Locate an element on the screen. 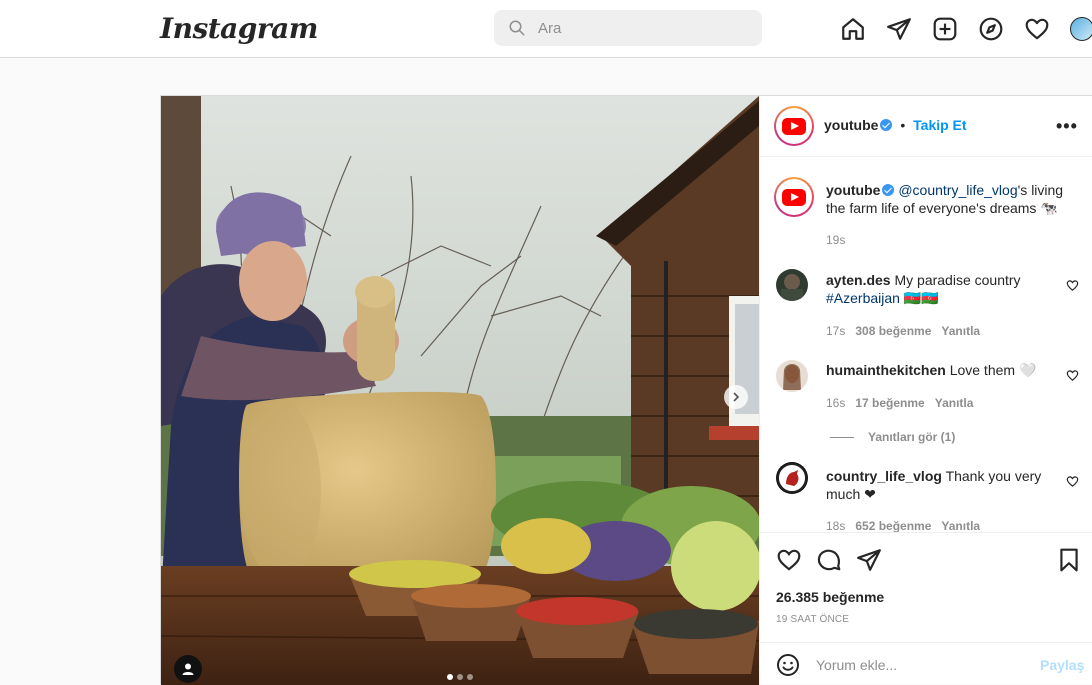 This screenshot has height=685, width=1092. home-icon is located at coordinates (853, 29).